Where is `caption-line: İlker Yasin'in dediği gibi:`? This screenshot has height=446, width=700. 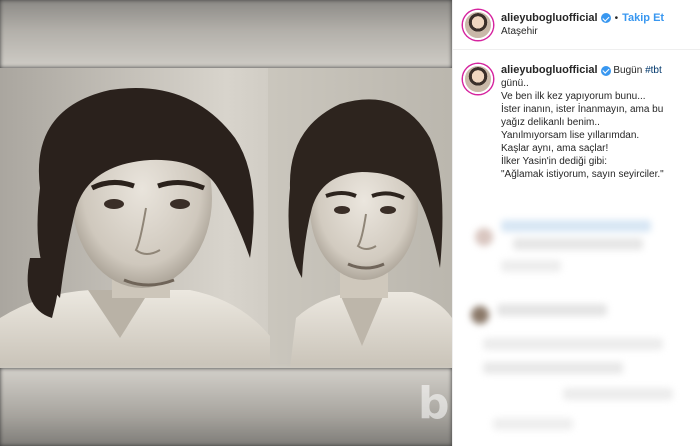 caption-line: İlker Yasin'in dediği gibi: is located at coordinates (554, 161).